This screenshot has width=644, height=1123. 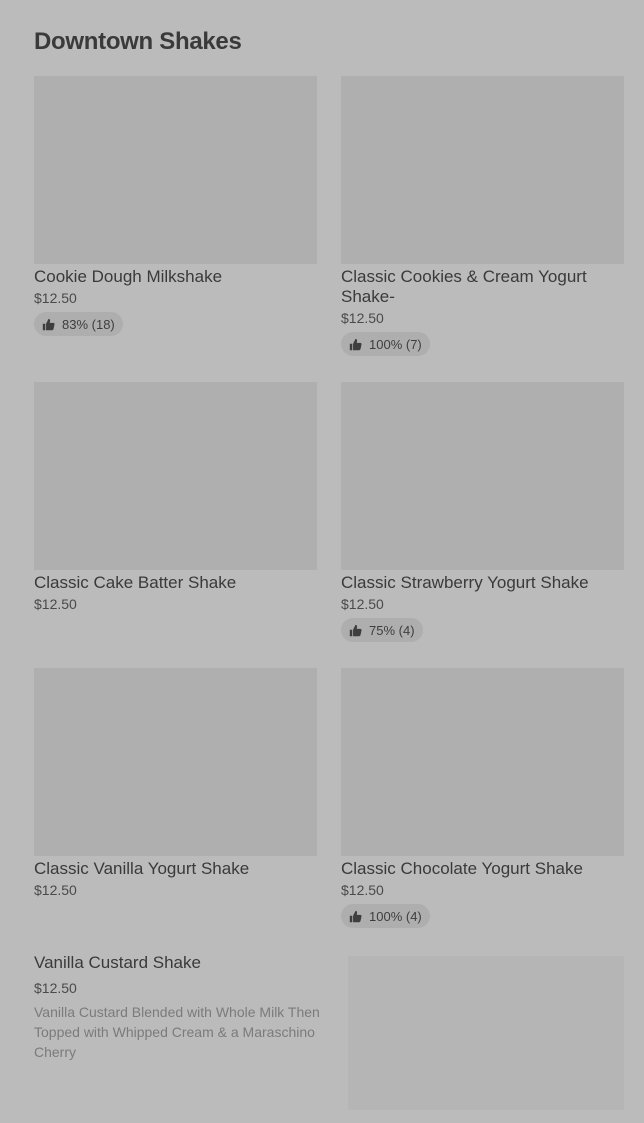 I want to click on rating-text: 75% (4), so click(x=392, y=630).